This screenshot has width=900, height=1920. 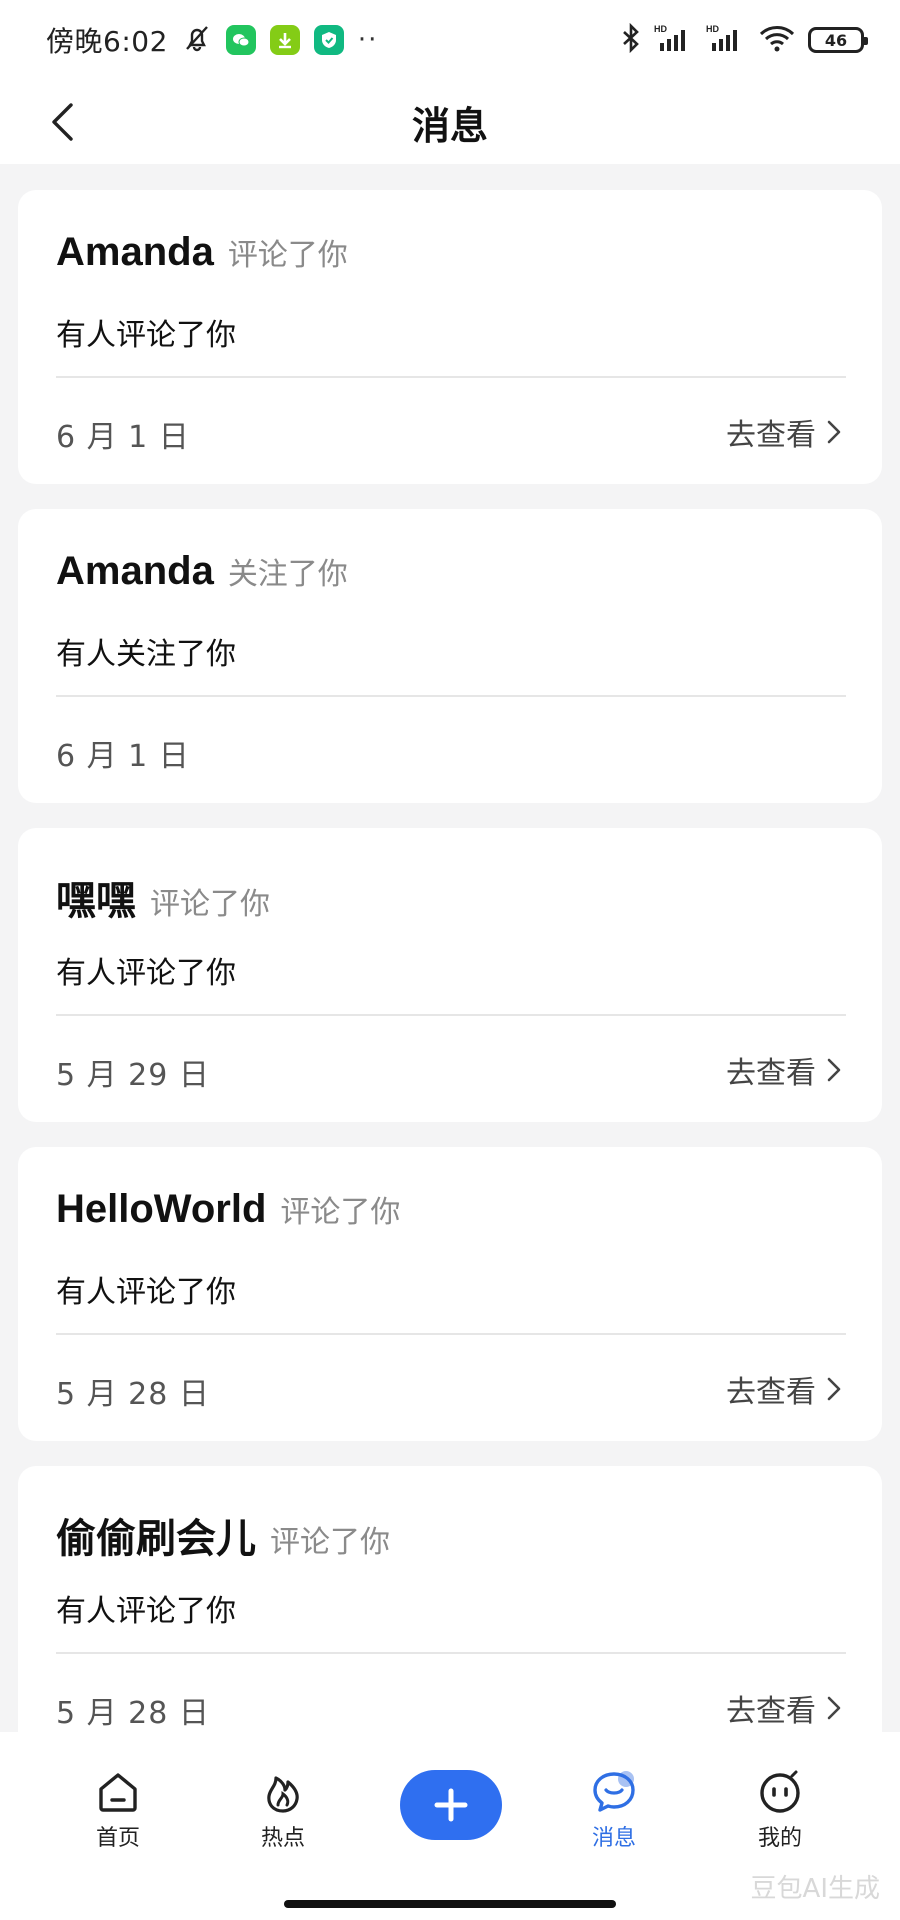 What do you see at coordinates (287, 574) in the screenshot?
I see `message-action: 关注了你` at bounding box center [287, 574].